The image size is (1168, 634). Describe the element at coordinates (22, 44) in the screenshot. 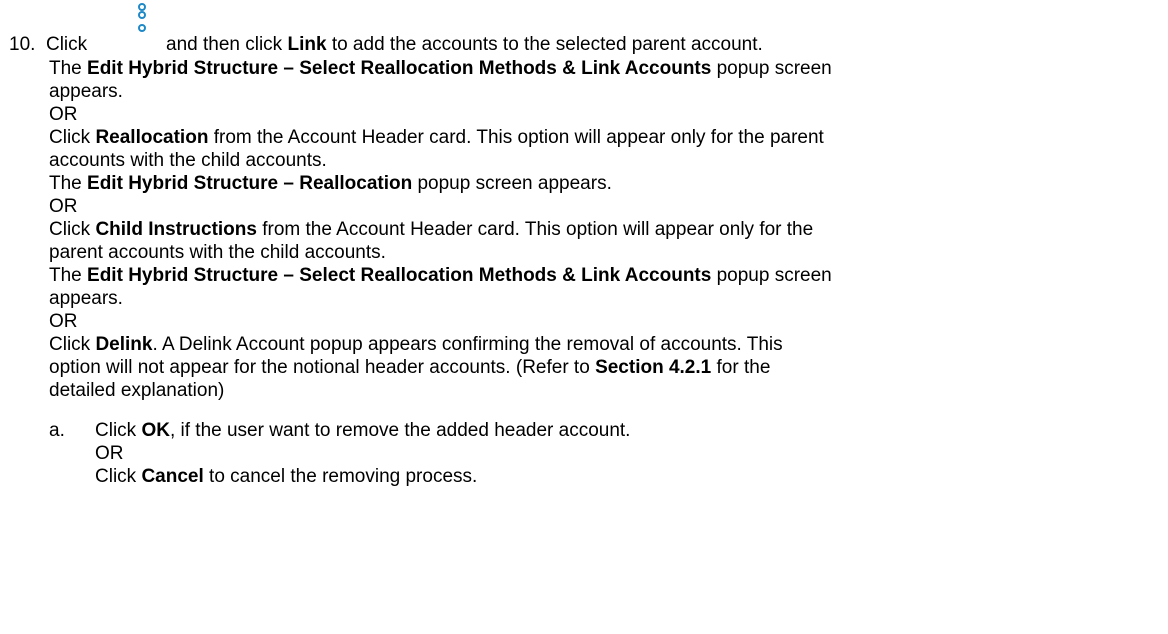

I see `step-number: 10.` at that location.